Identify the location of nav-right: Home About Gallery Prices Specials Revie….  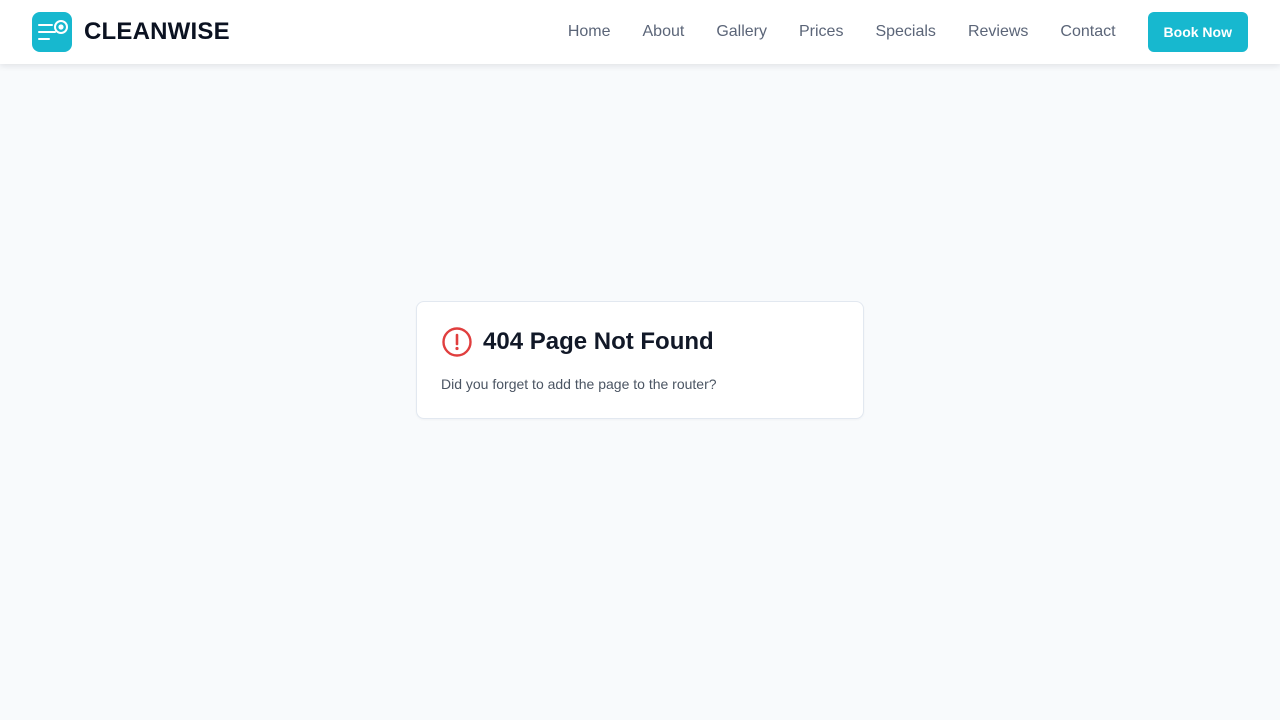
(908, 32).